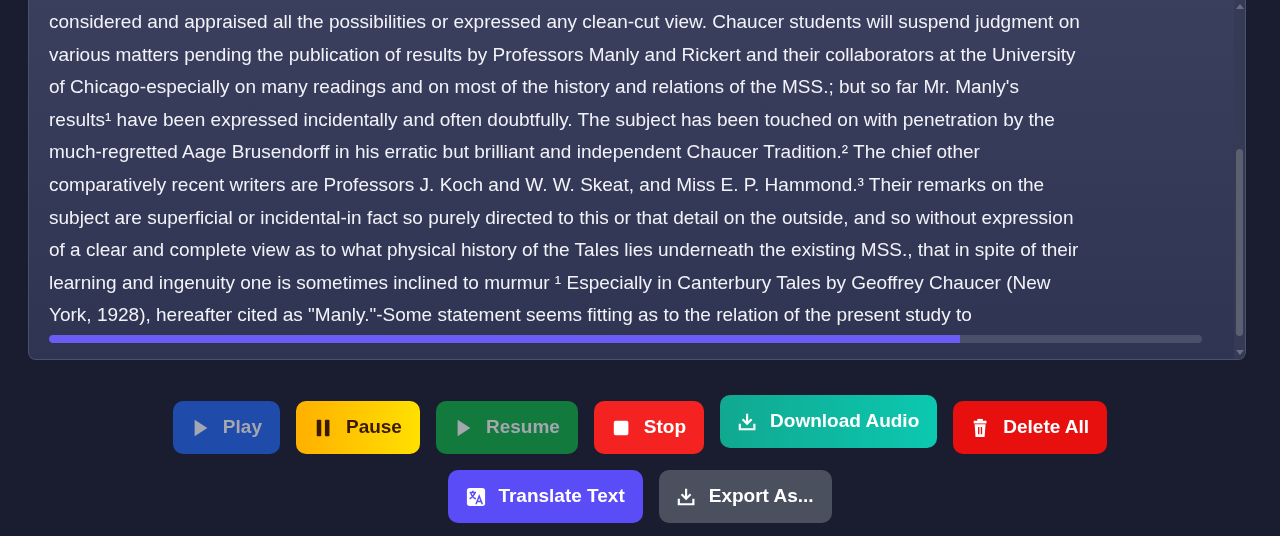 The height and width of the screenshot is (536, 1280). I want to click on translate-button: Translate Text, so click(545, 496).